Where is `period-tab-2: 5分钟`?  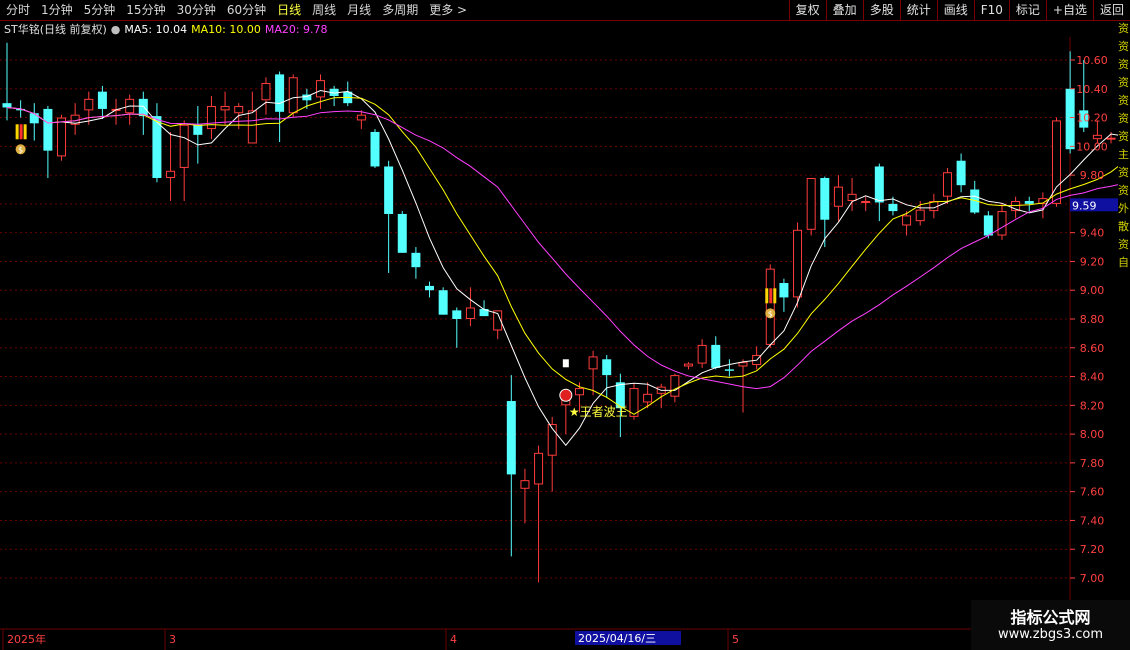
period-tab-2: 5分钟 is located at coordinates (99, 10).